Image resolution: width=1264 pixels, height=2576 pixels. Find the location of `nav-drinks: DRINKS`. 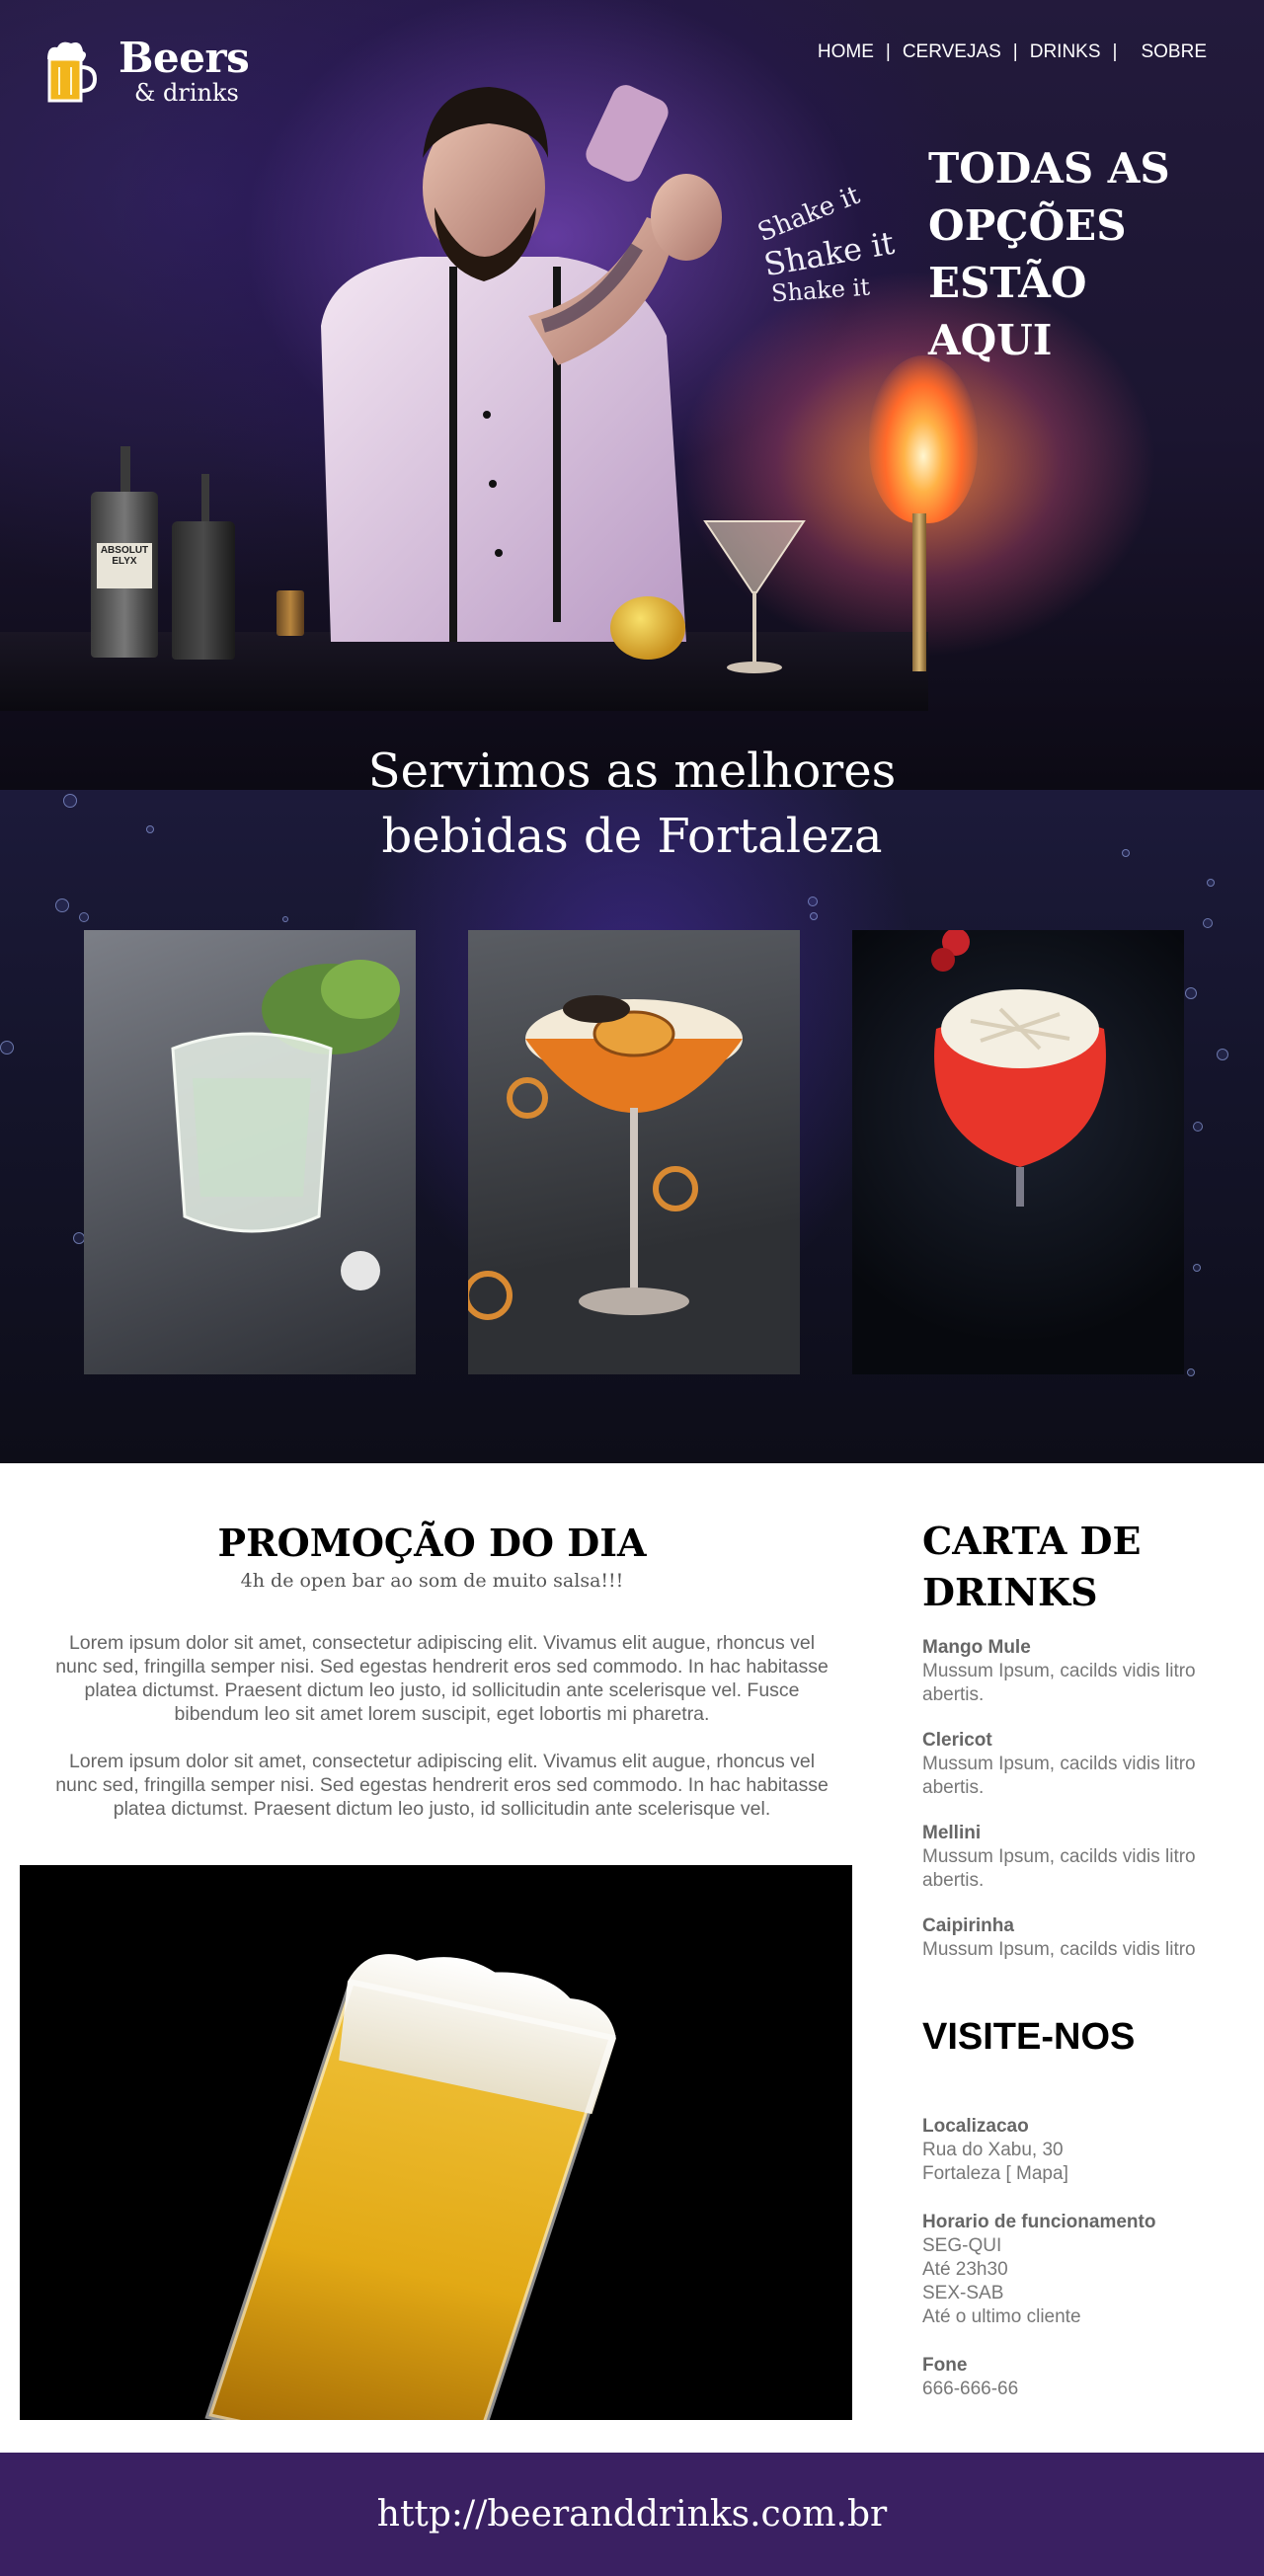

nav-drinks: DRINKS is located at coordinates (1065, 52).